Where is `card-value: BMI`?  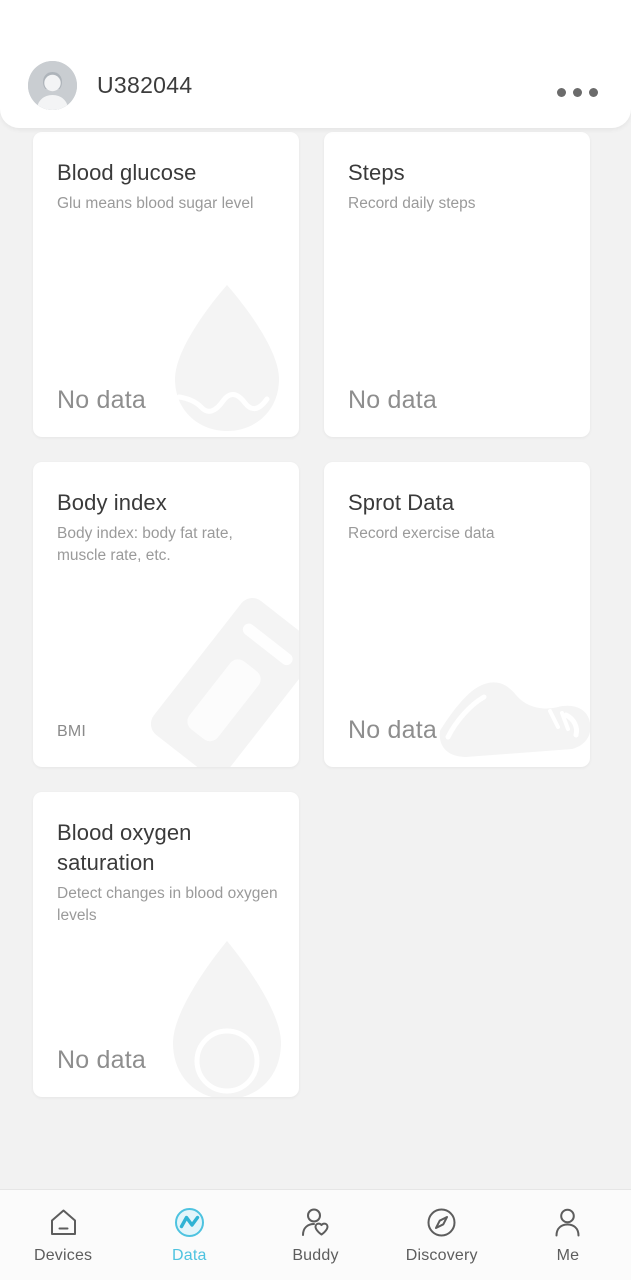
card-value: BMI is located at coordinates (72, 731).